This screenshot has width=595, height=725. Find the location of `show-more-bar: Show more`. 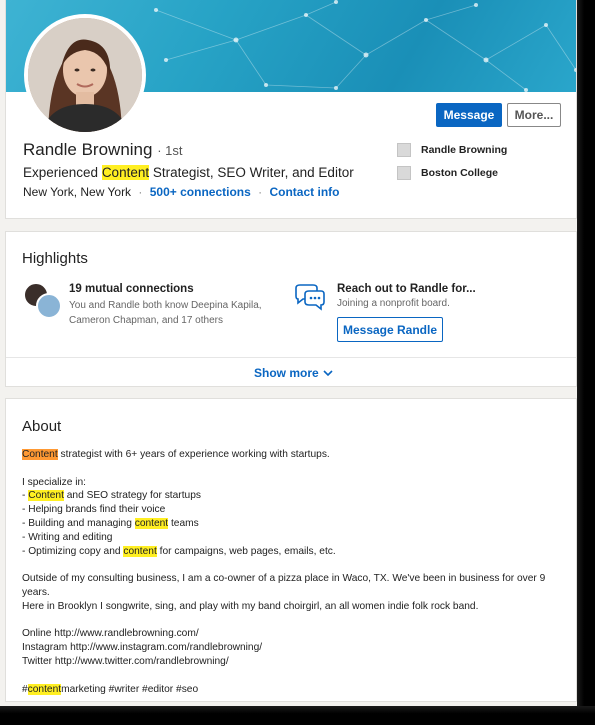

show-more-bar: Show more is located at coordinates (291, 372).